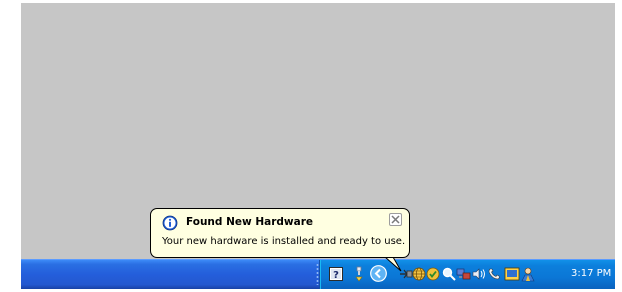 This screenshot has height=292, width=622. Describe the element at coordinates (359, 274) in the screenshot. I see `usb-plug-icon` at that location.